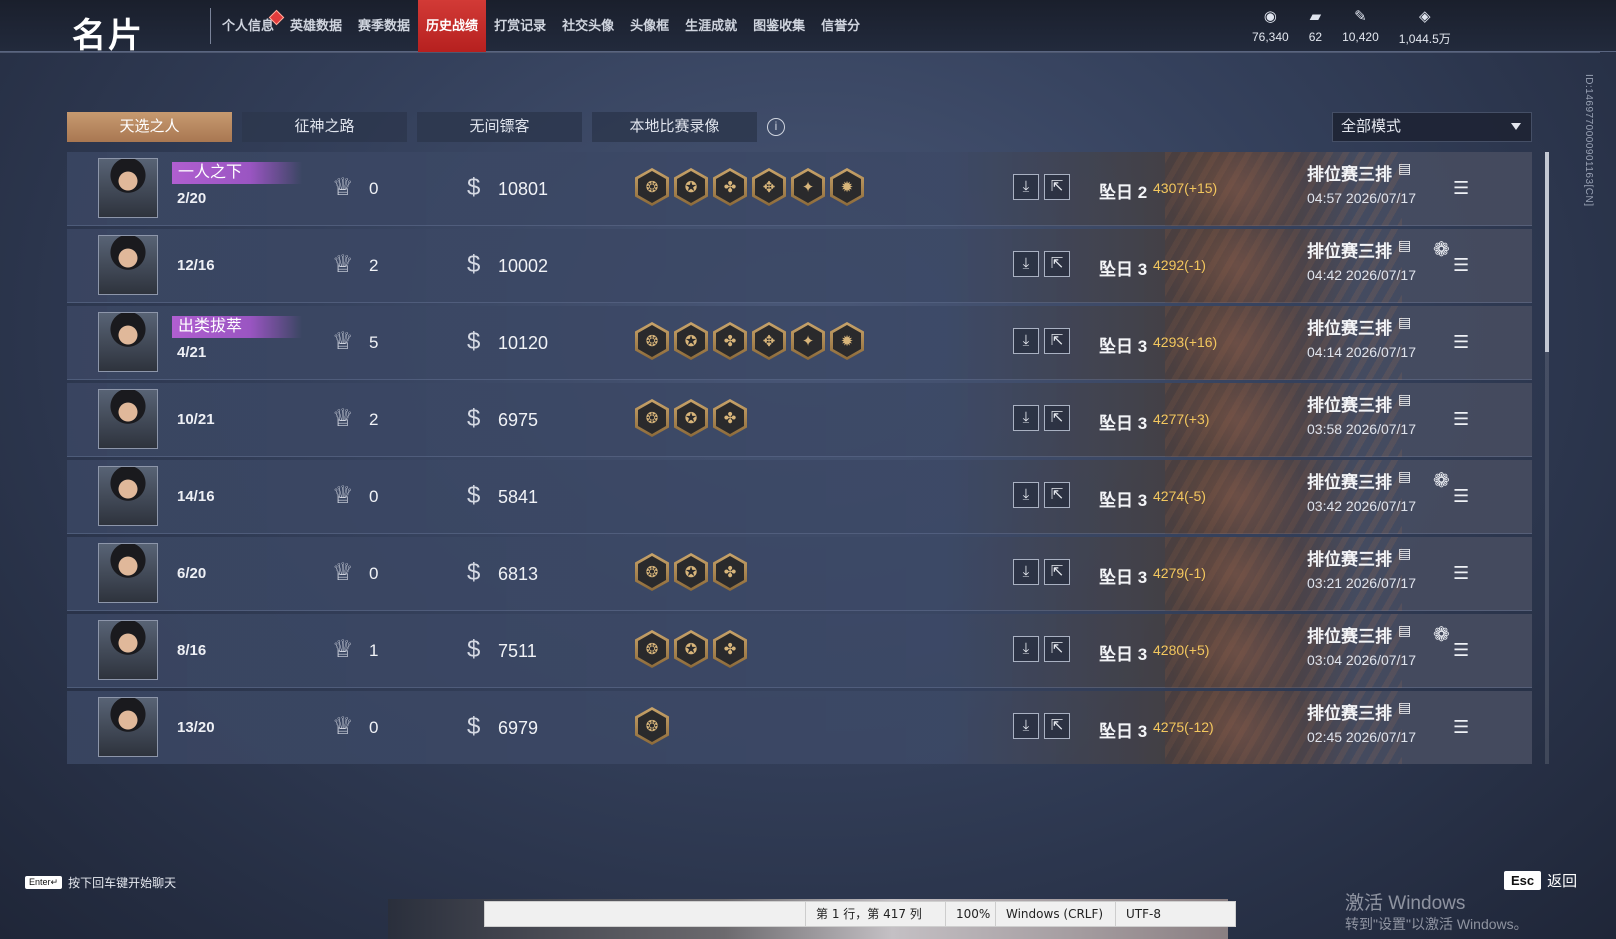 The image size is (1616, 939). I want to click on info-icon: i, so click(776, 127).